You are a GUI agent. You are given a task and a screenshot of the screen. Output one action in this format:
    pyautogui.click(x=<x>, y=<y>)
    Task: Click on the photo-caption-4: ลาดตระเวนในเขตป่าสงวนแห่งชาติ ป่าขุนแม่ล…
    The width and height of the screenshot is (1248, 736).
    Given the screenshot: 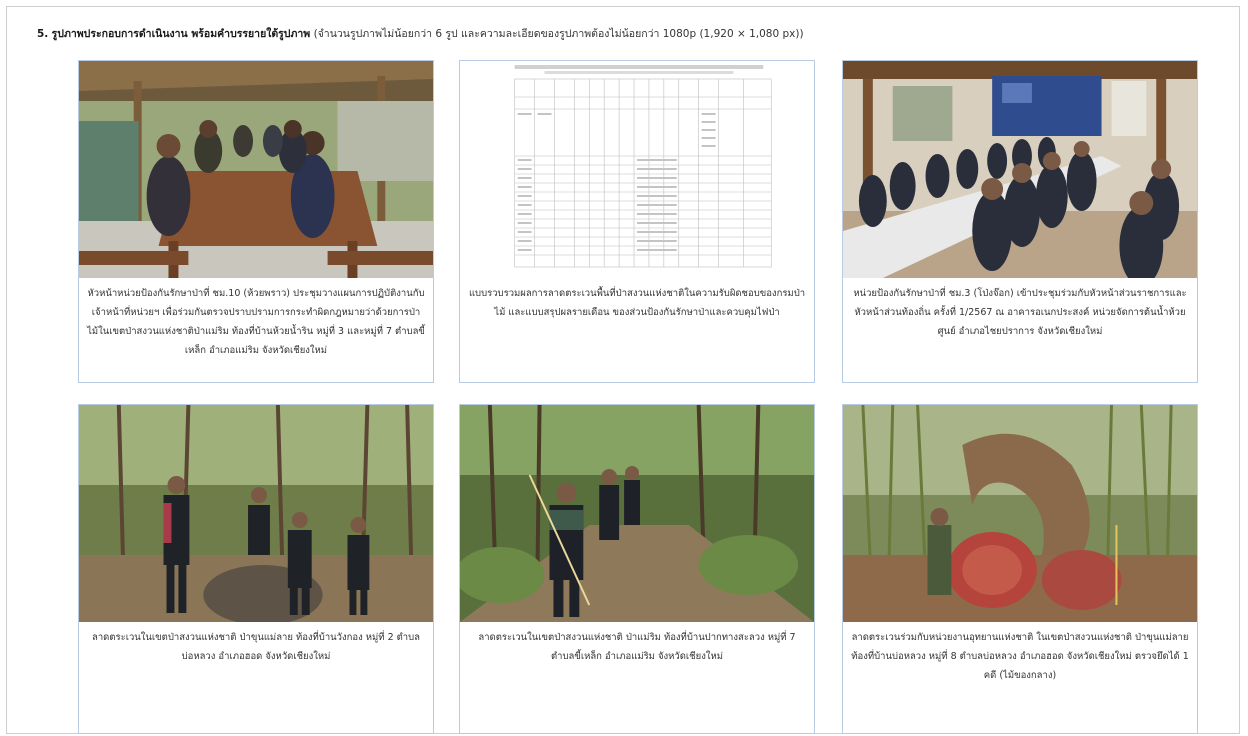 What is the action you would take?
    pyautogui.click(x=256, y=647)
    